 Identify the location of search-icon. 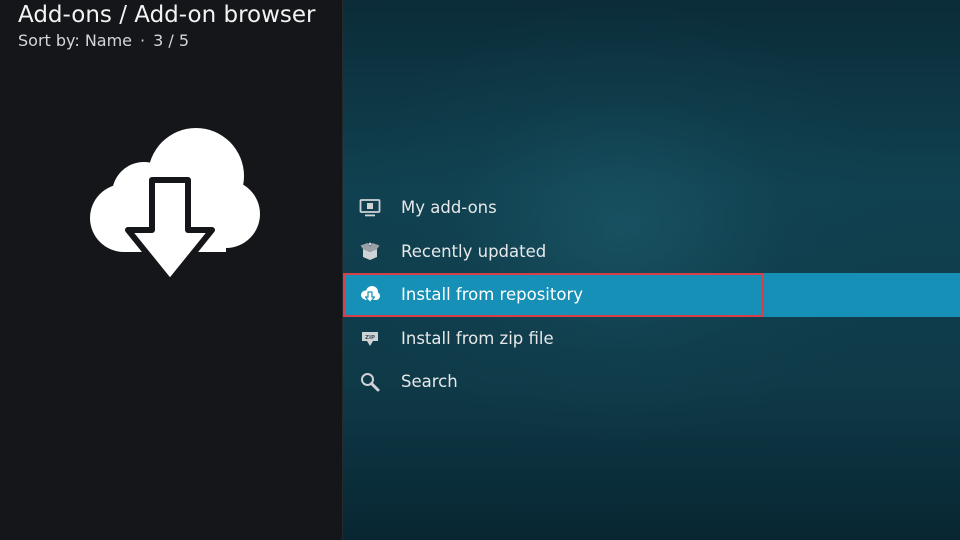
(370, 382).